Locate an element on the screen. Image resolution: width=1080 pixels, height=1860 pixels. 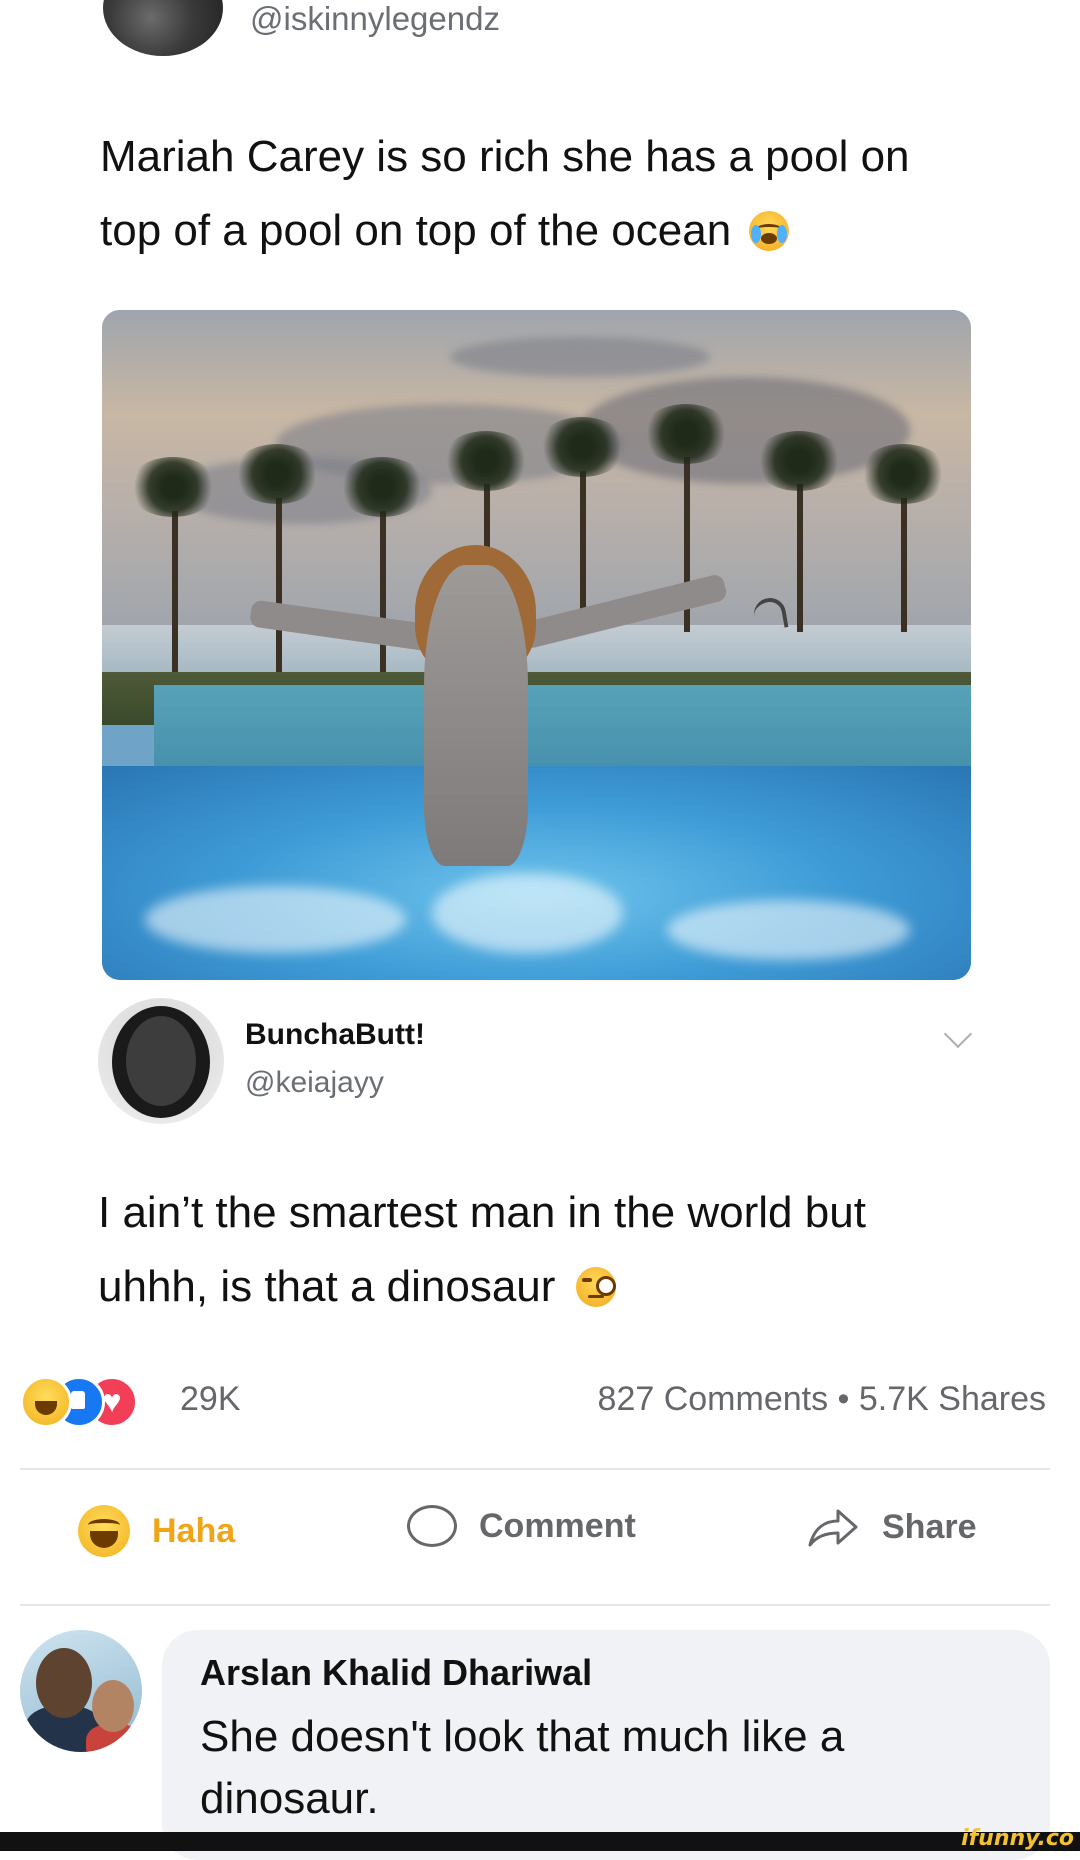
commenter-name: Arslan Khalid Dhariwal is located at coordinates (396, 1673).